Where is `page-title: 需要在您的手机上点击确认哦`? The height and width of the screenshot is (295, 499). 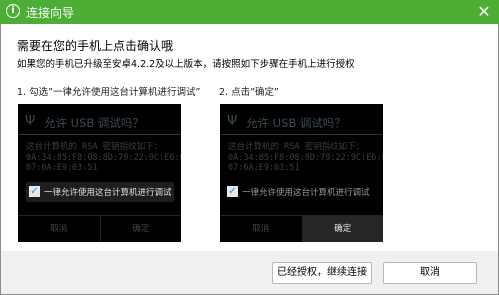 page-title: 需要在您的手机上点击确认哦 is located at coordinates (95, 46).